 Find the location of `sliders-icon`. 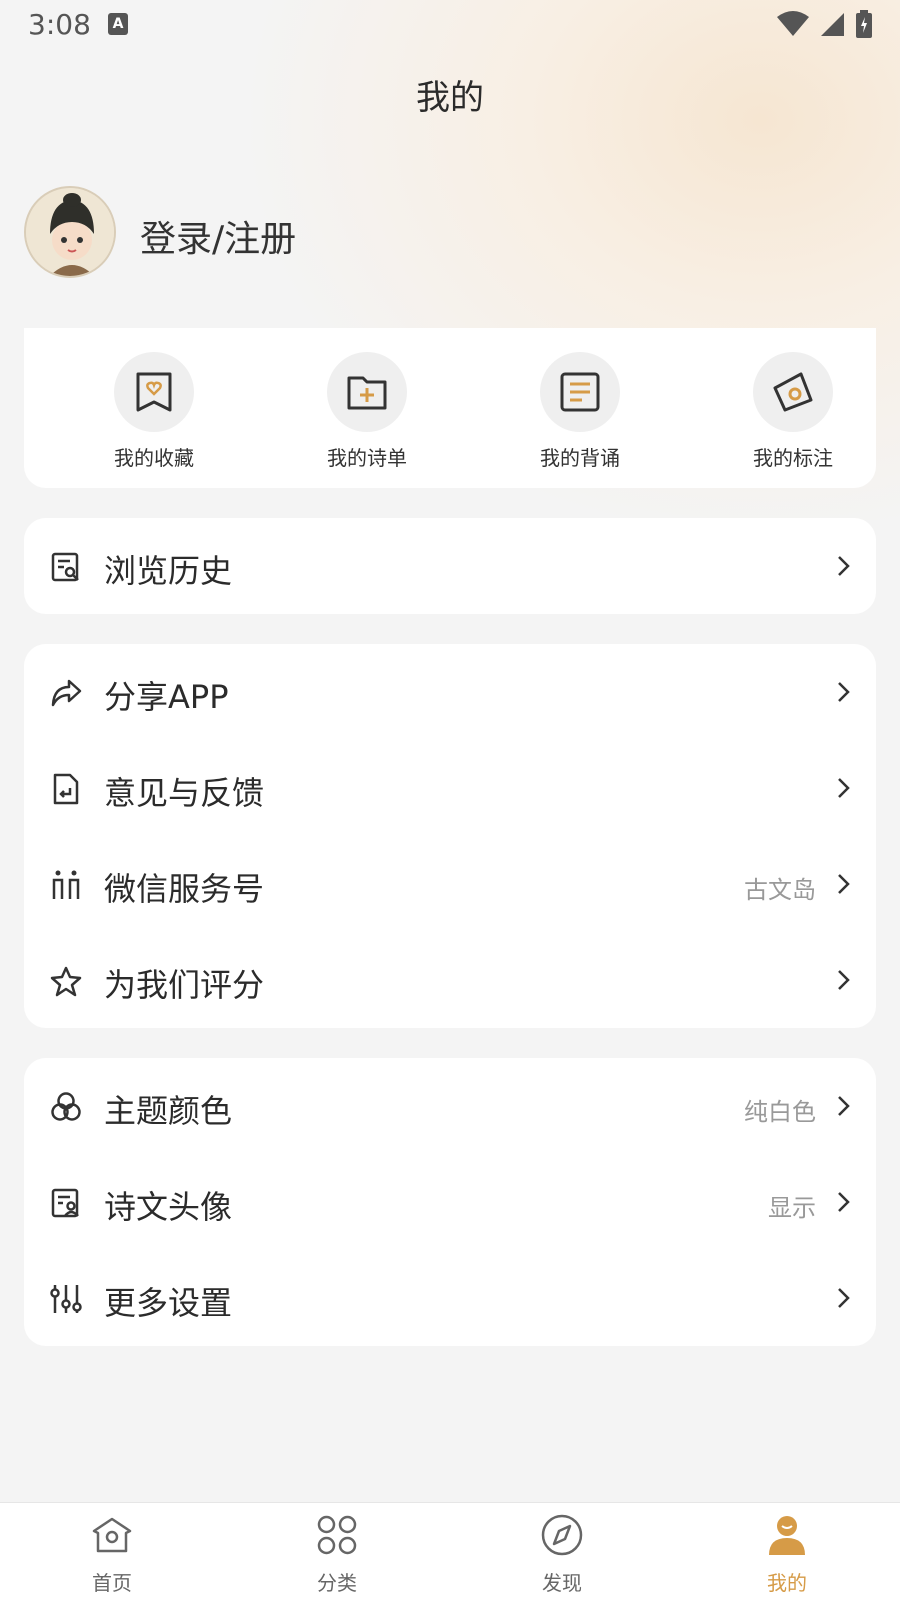

sliders-icon is located at coordinates (66, 1299).